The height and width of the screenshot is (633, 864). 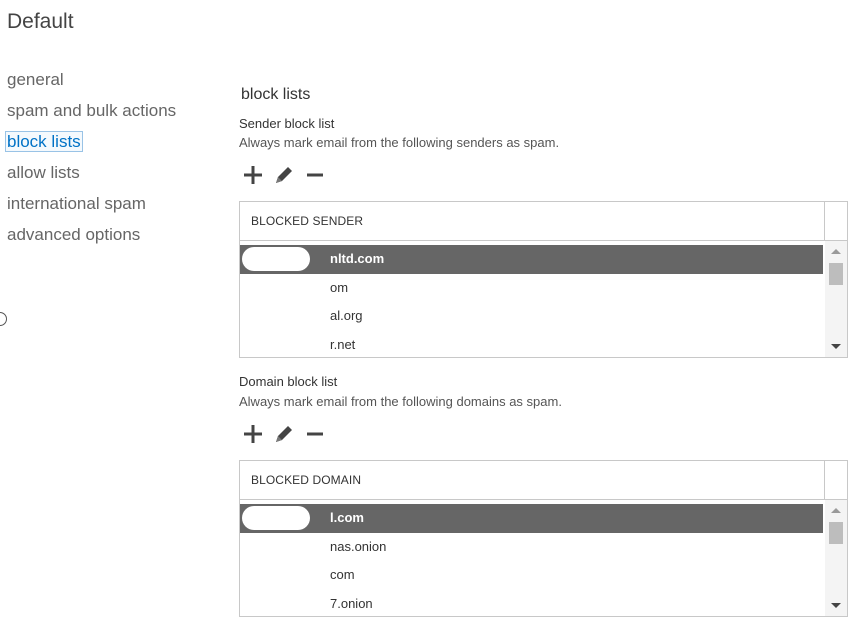 What do you see at coordinates (543, 480) in the screenshot?
I see `grid-header: BLOCKED DOMAIN` at bounding box center [543, 480].